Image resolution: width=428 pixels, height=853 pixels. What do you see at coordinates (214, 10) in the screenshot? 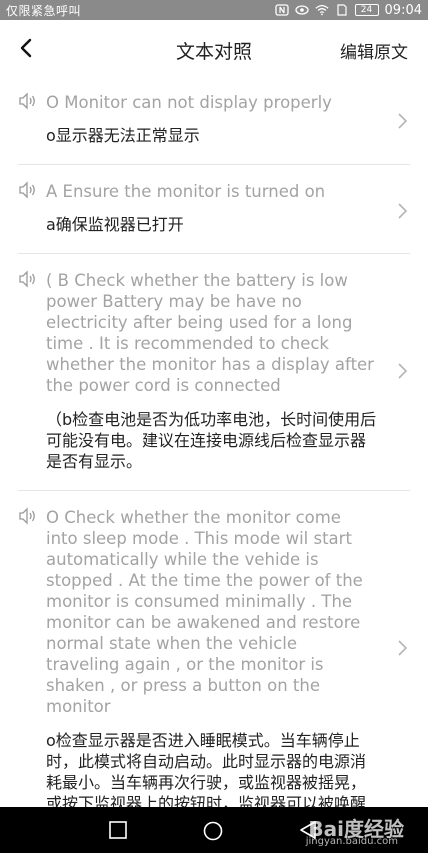
I see `status-bar: 仅限紧急呼叫 24 09:04` at bounding box center [214, 10].